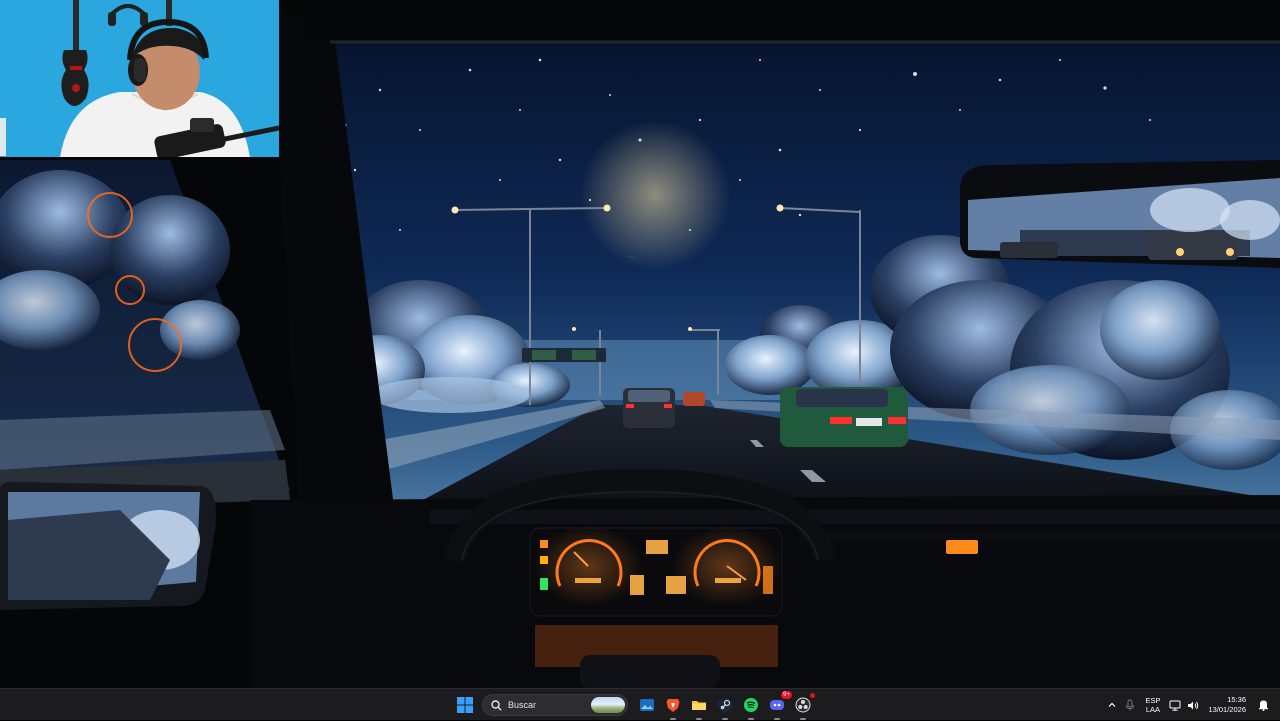  What do you see at coordinates (1153, 700) in the screenshot?
I see `language-code: ESP` at bounding box center [1153, 700].